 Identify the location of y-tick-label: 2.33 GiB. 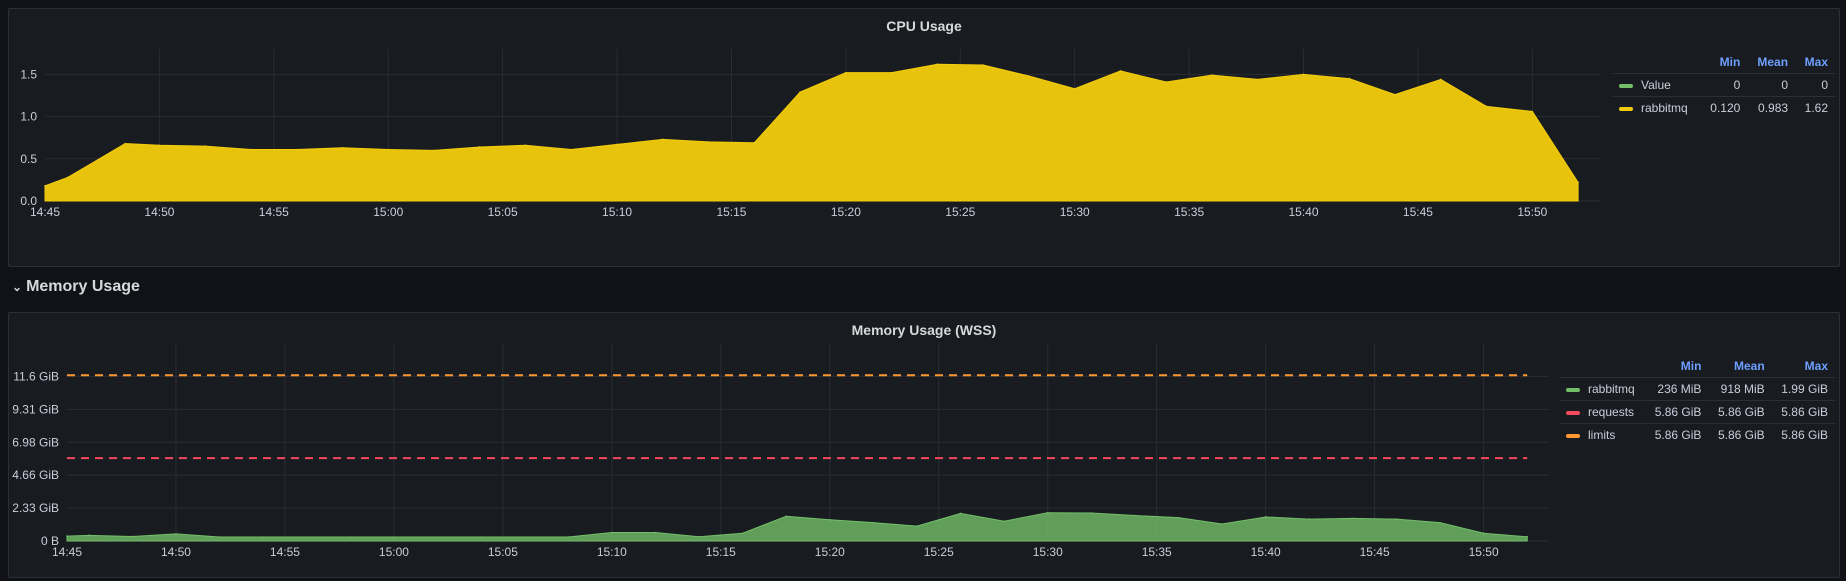
(35, 508).